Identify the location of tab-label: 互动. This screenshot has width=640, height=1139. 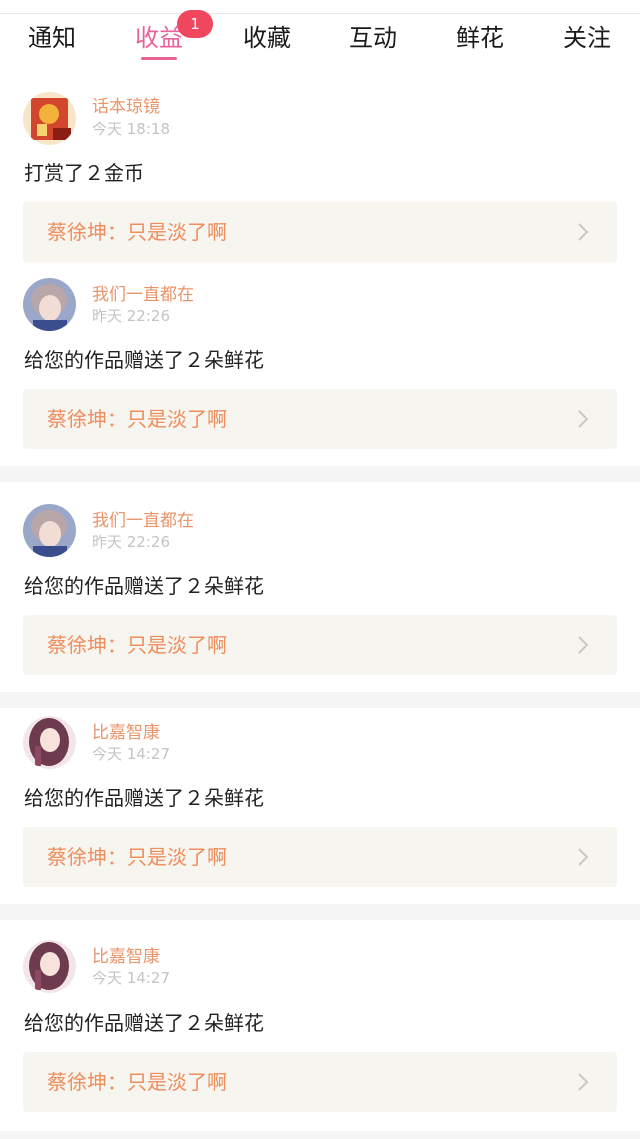
(373, 38).